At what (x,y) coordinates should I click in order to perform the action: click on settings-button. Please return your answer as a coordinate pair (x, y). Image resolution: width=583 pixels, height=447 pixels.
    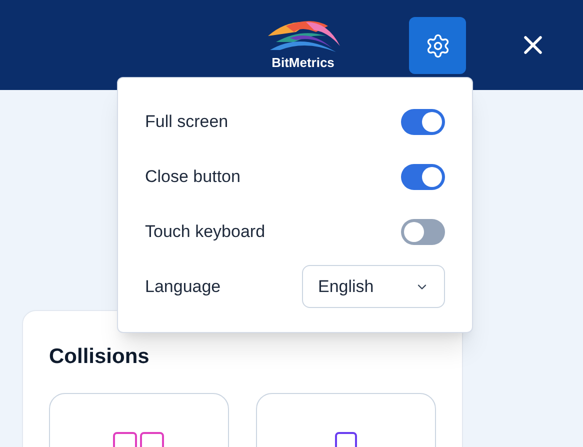
    Looking at the image, I should click on (437, 45).